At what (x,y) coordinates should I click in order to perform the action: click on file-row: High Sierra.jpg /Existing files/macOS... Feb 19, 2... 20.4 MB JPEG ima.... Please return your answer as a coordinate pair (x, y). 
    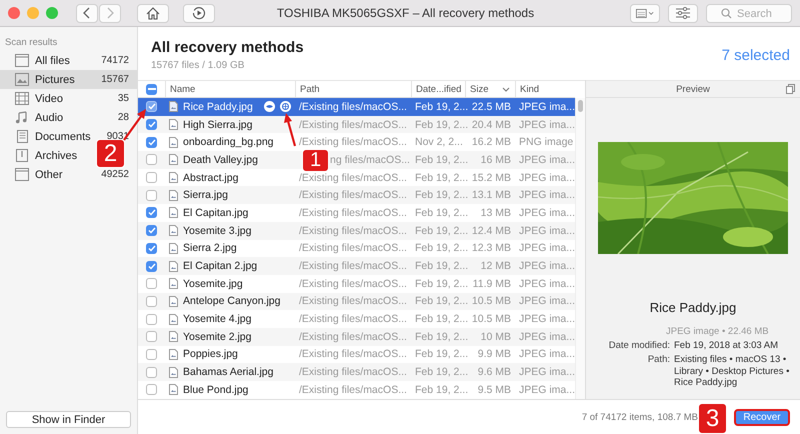
    Looking at the image, I should click on (356, 125).